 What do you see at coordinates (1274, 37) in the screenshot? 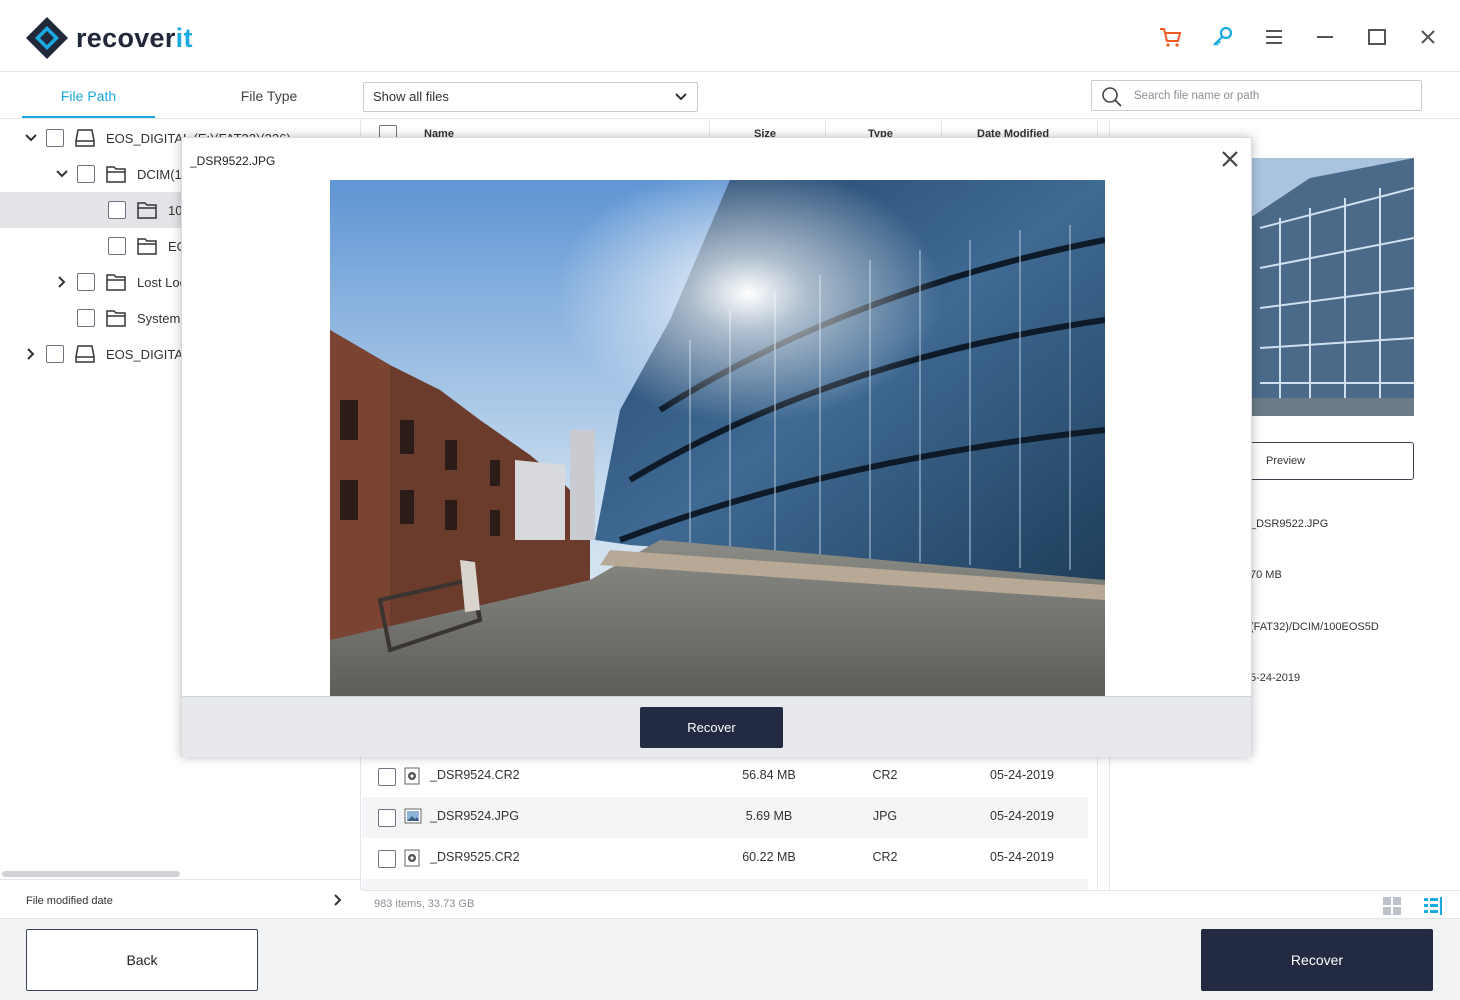
I see `menu-icon` at bounding box center [1274, 37].